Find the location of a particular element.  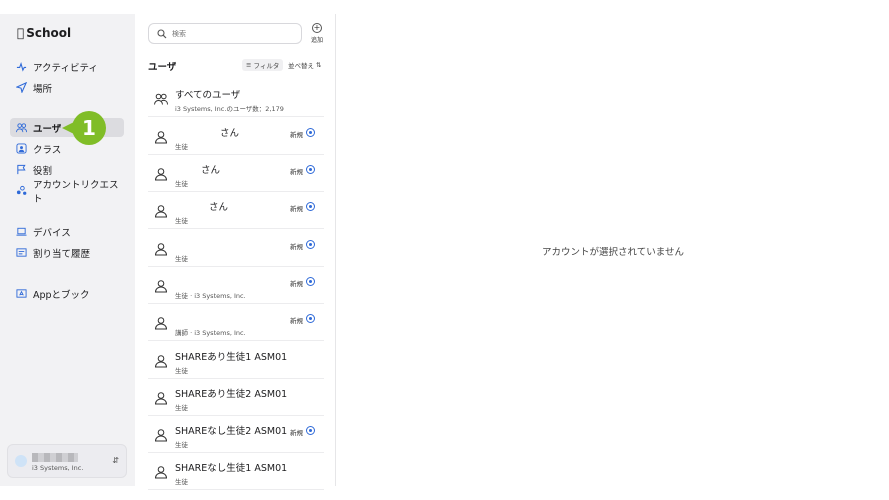

user-subtitle: 生徒 · i3 Systems, Inc. is located at coordinates (210, 296).